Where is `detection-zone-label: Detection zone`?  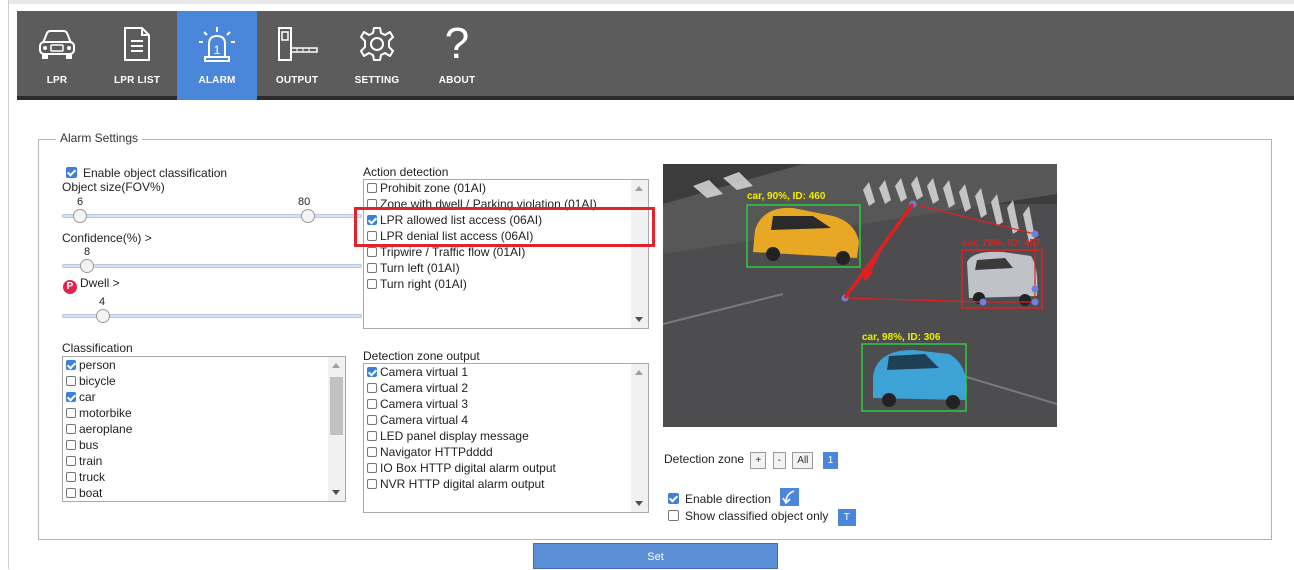 detection-zone-label: Detection zone is located at coordinates (704, 459).